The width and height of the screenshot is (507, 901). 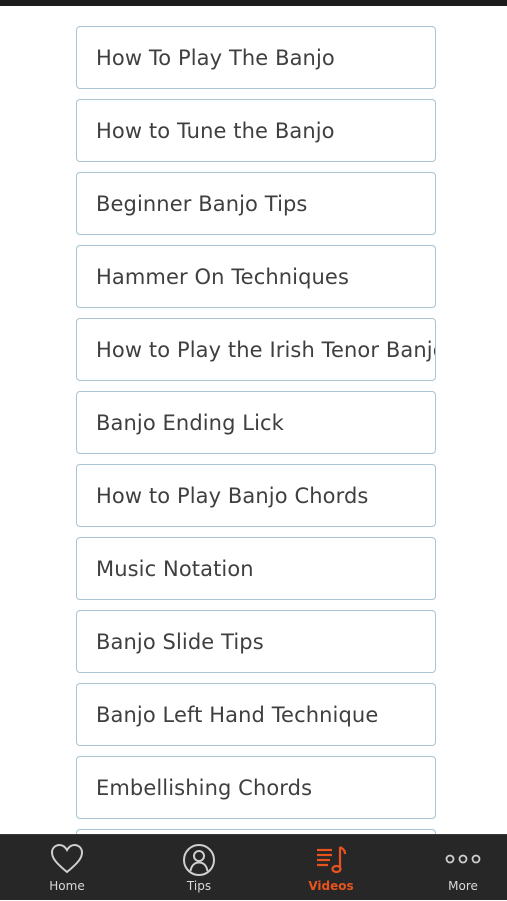 I want to click on tab-home: Home, so click(x=67, y=868).